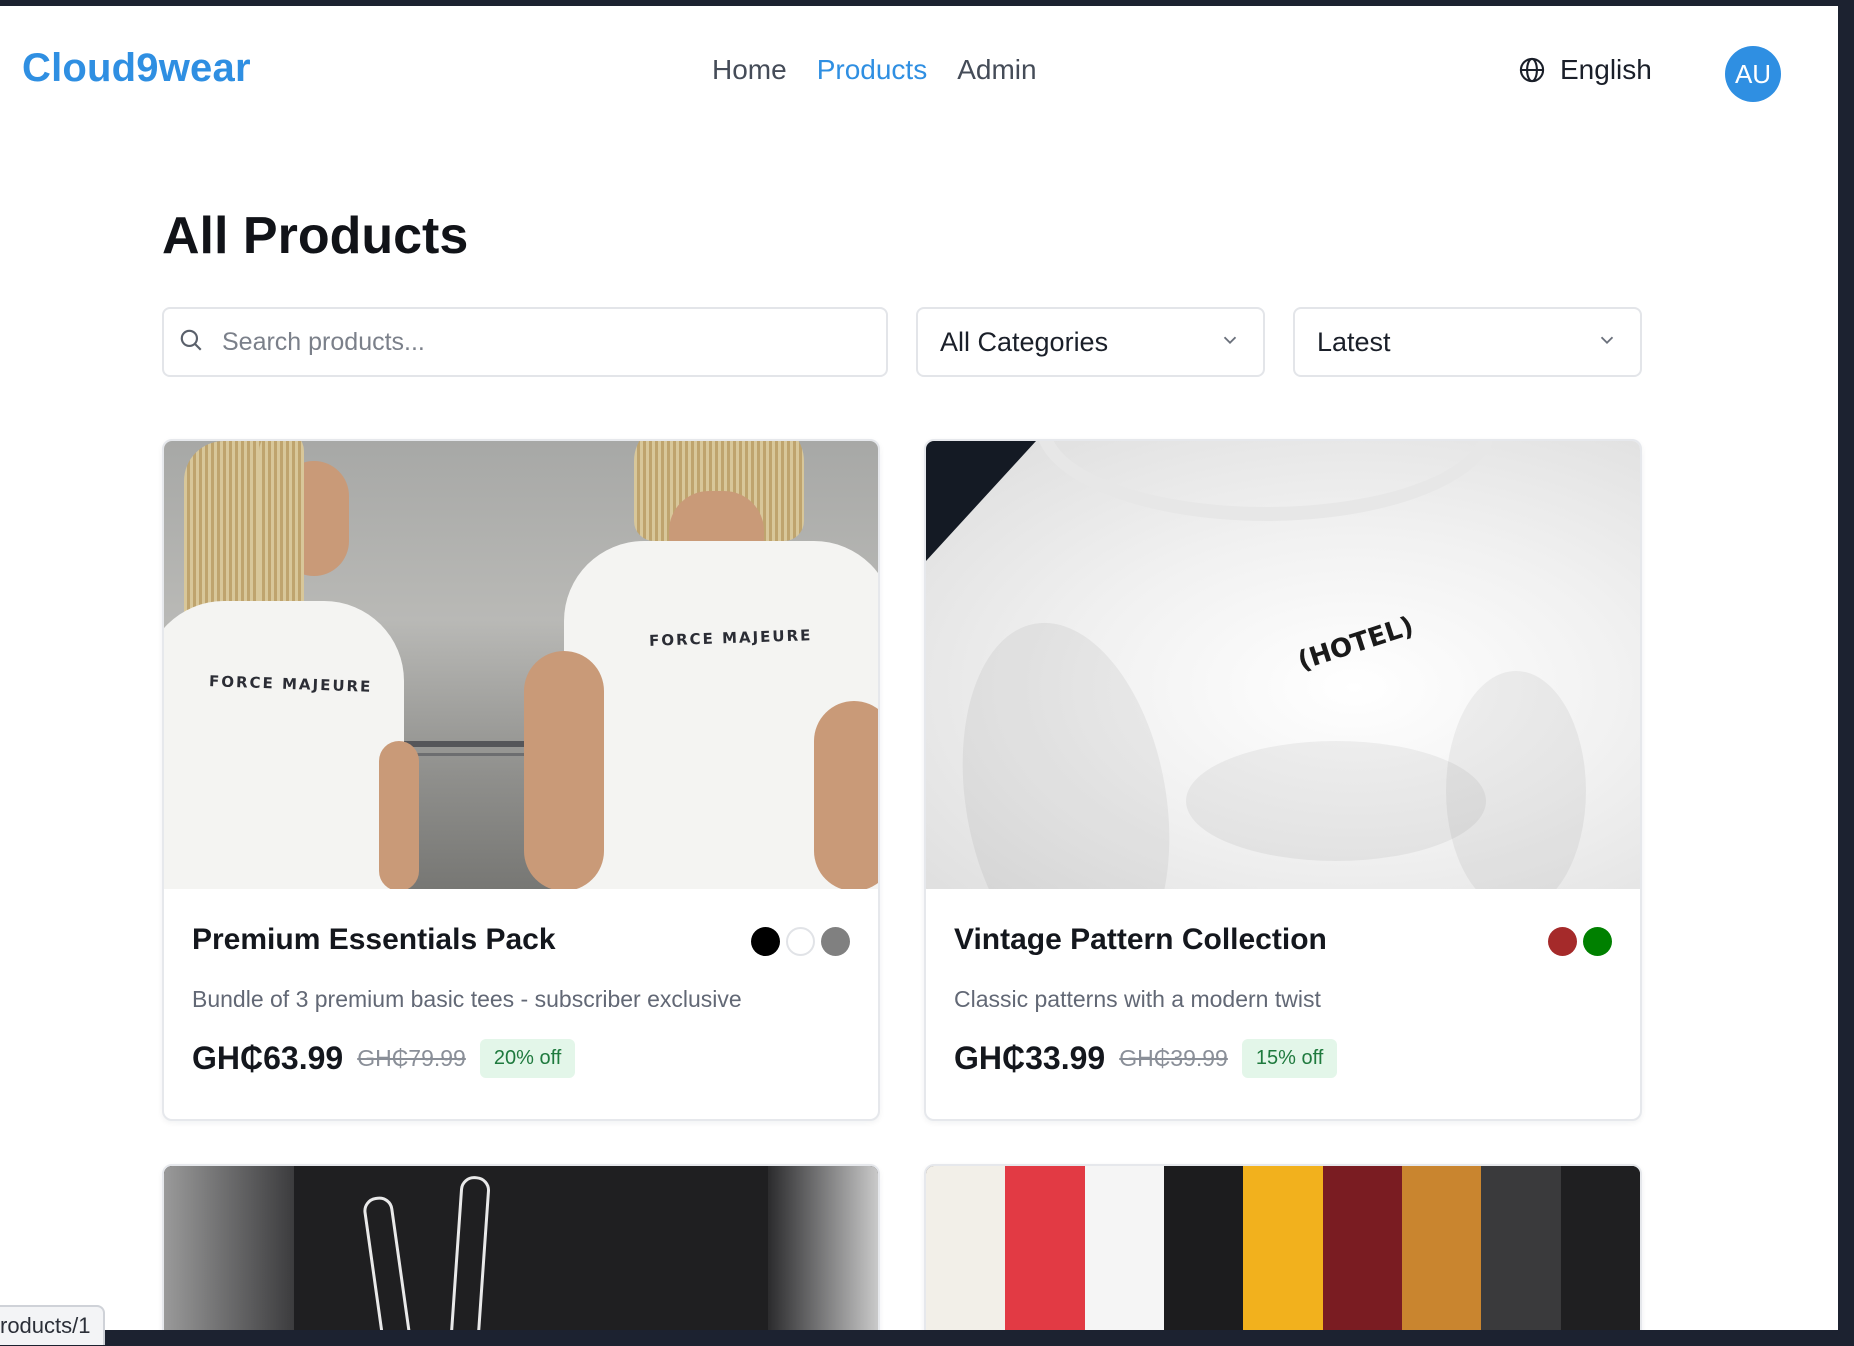 The image size is (1854, 1346). What do you see at coordinates (315, 236) in the screenshot?
I see `page-title: All Products` at bounding box center [315, 236].